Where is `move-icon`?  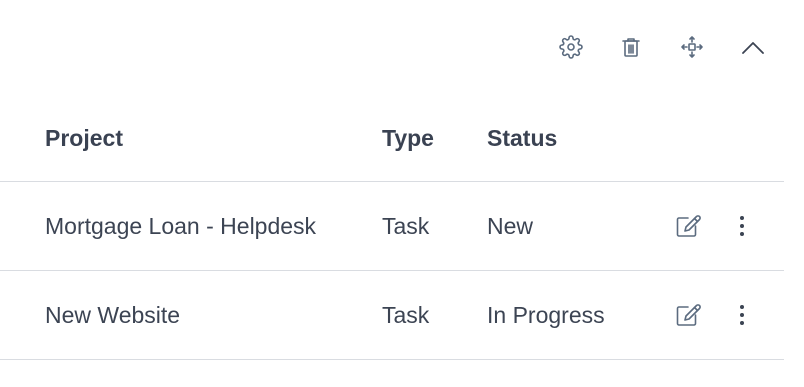 move-icon is located at coordinates (692, 47).